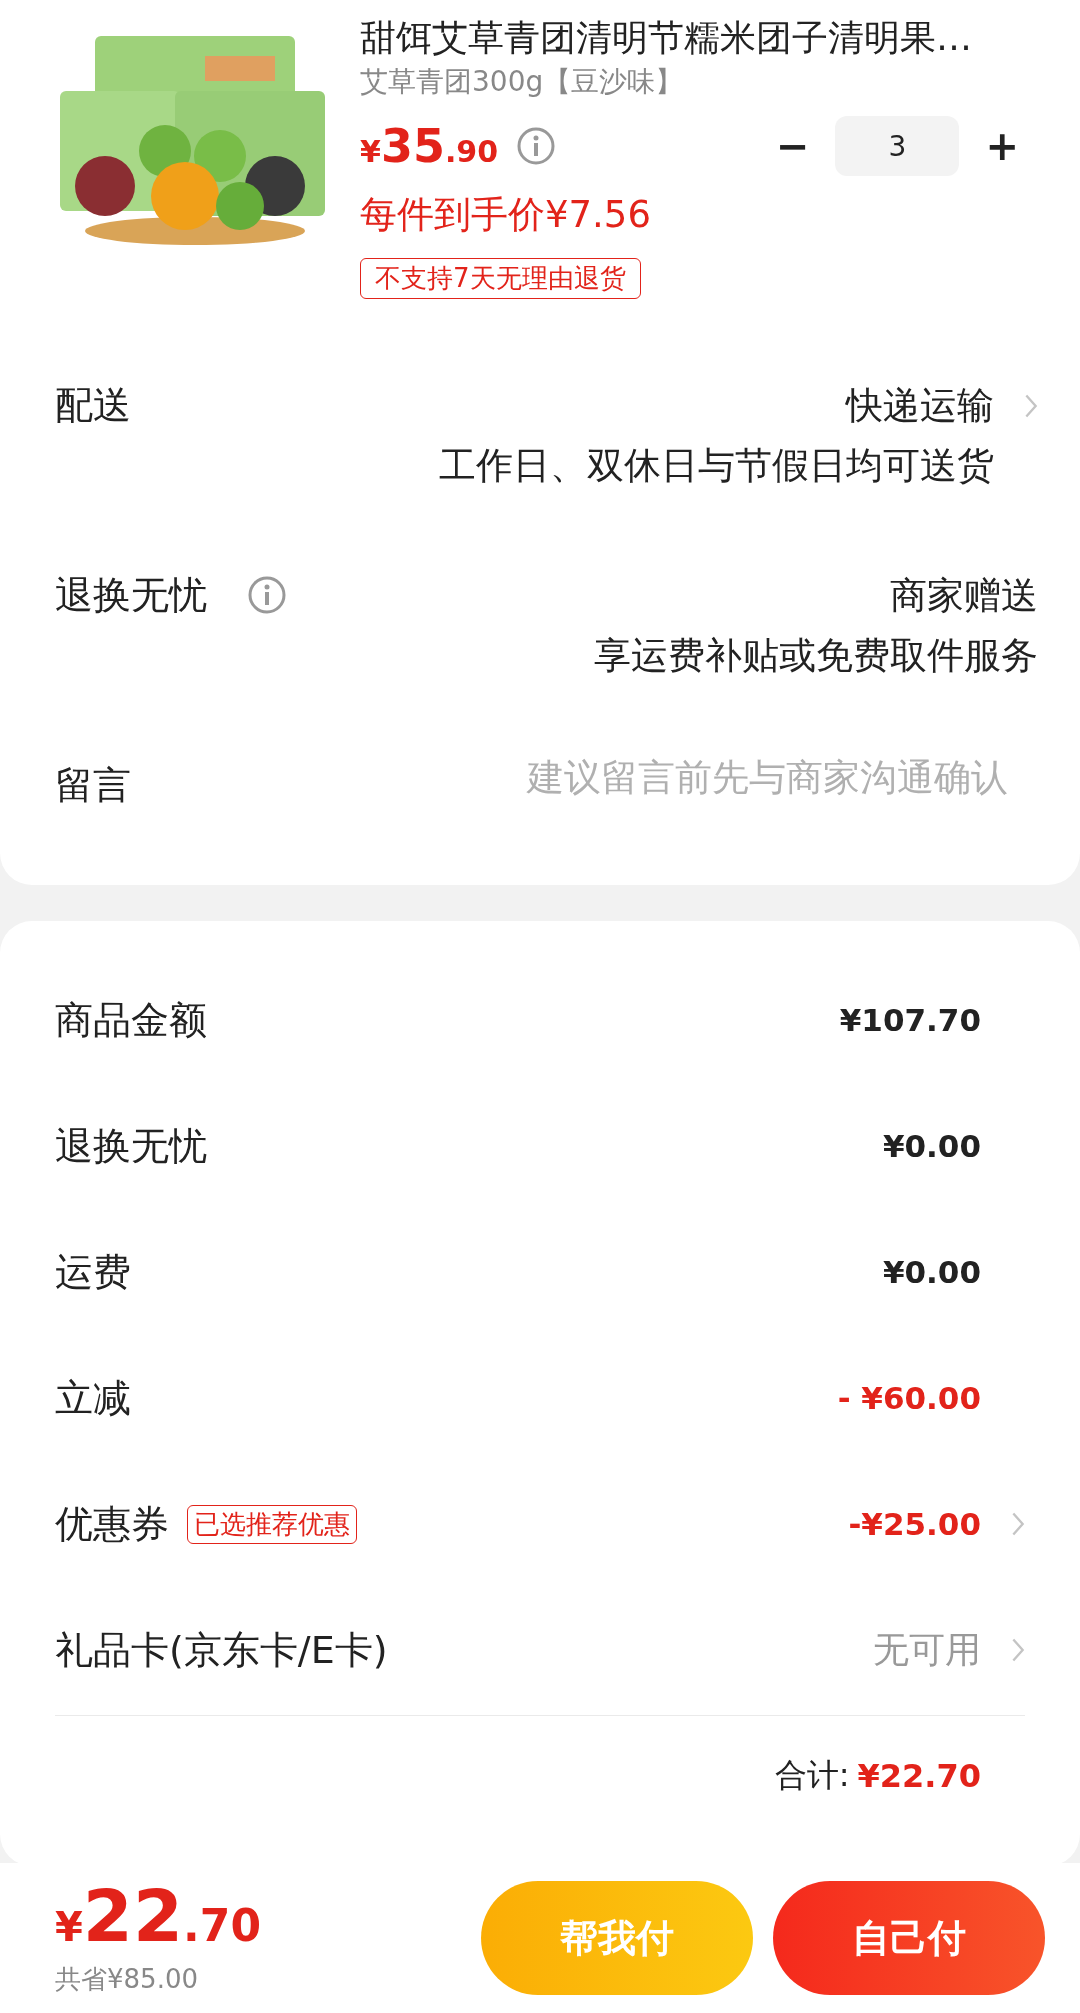  Describe the element at coordinates (927, 1649) in the screenshot. I see `summary-value: 无可用` at that location.